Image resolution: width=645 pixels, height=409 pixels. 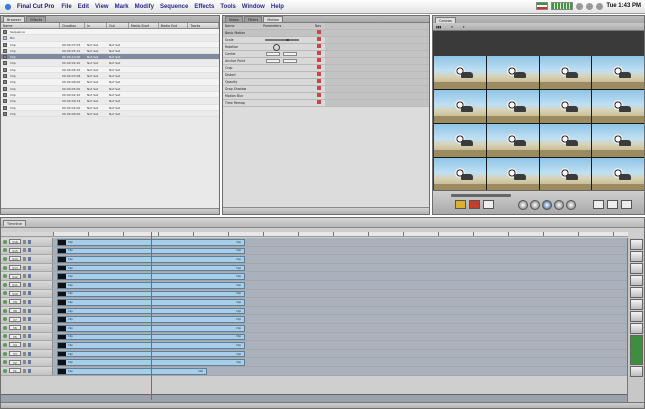 What do you see at coordinates (15, 276) in the screenshot?
I see `track-label: V12` at bounding box center [15, 276].